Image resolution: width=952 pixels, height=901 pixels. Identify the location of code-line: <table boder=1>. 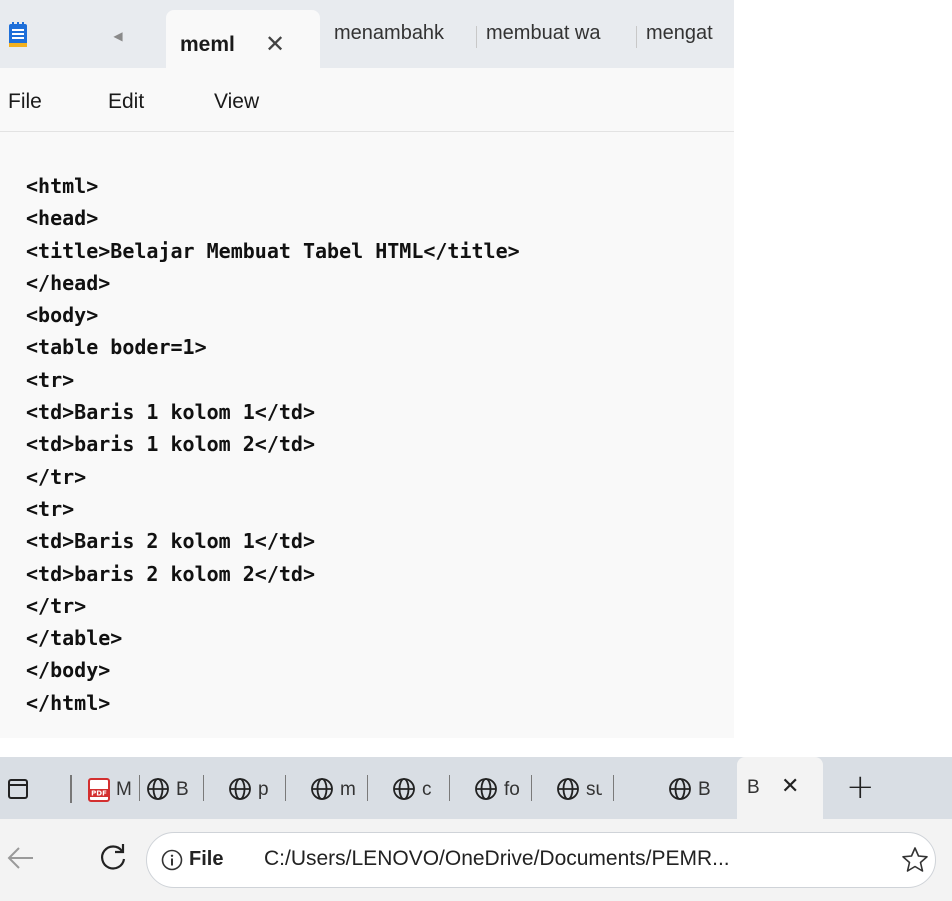
(116, 347).